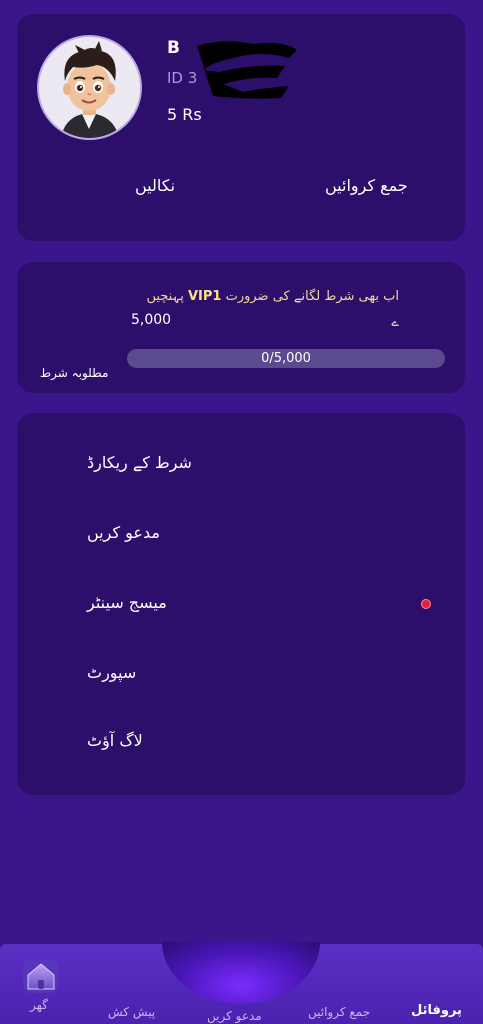 This screenshot has height=1024, width=483. Describe the element at coordinates (111, 672) in the screenshot. I see `menu-item-support: سپورٹ` at that location.